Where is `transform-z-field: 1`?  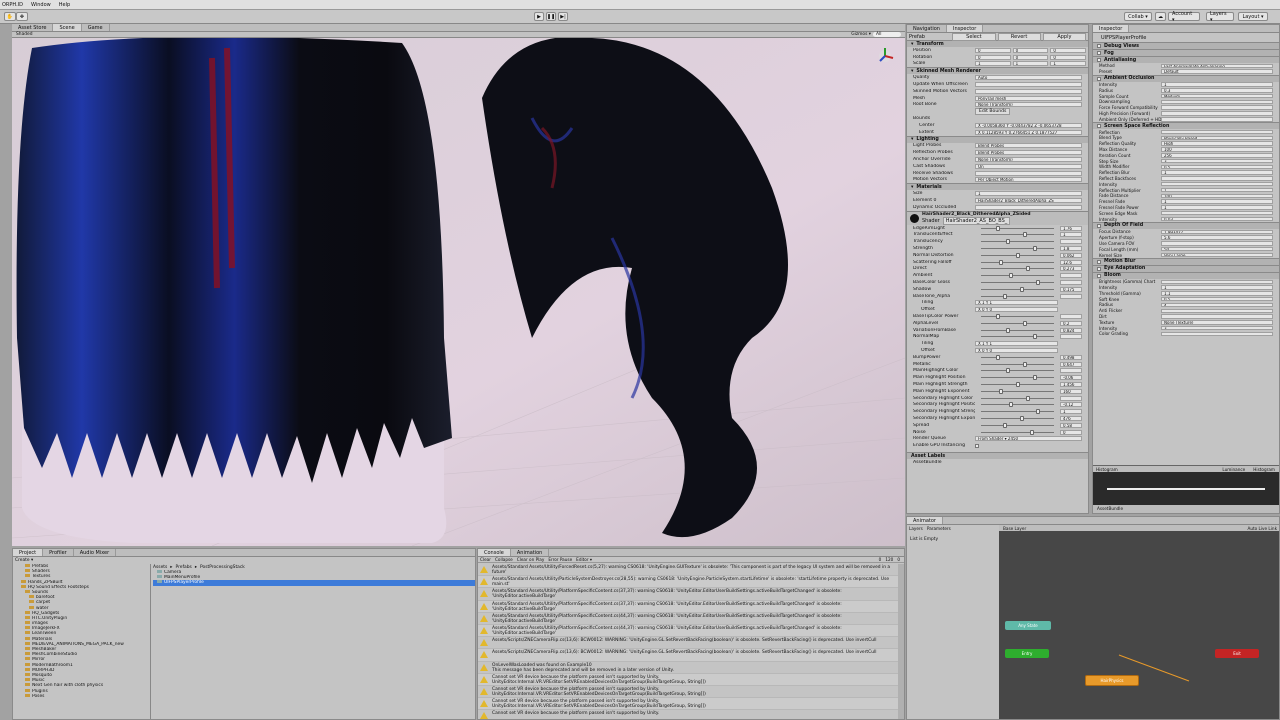 transform-z-field: 1 is located at coordinates (1068, 64).